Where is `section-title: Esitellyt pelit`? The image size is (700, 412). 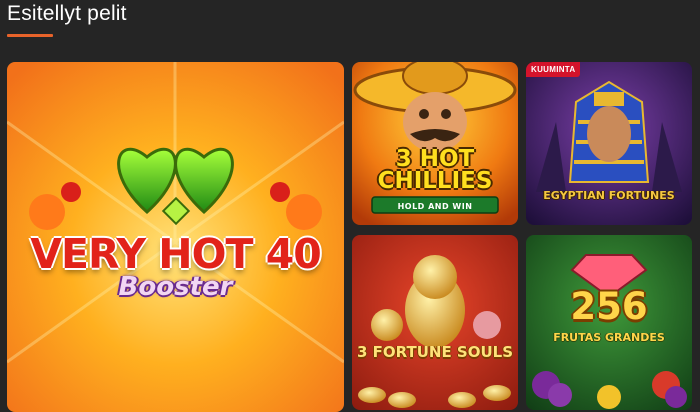 section-title: Esitellyt pelit is located at coordinates (67, 13).